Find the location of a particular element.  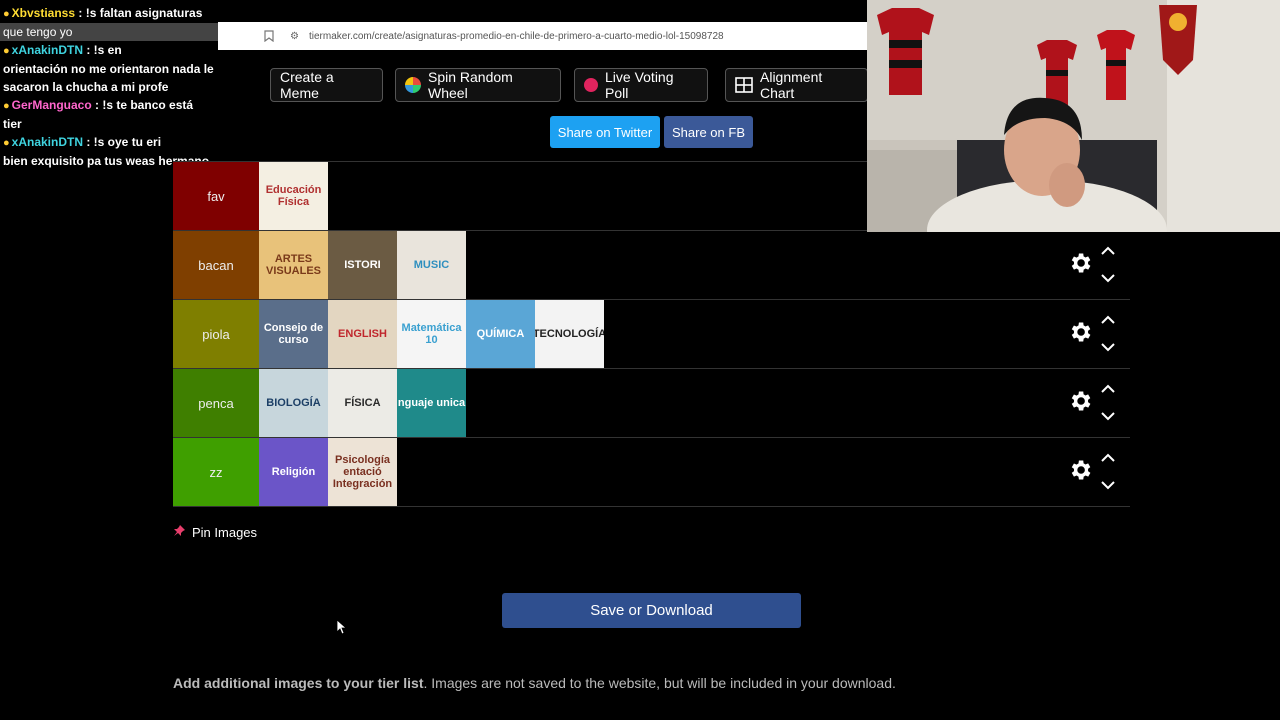

tier-item-image: ISTORI is located at coordinates (362, 265).